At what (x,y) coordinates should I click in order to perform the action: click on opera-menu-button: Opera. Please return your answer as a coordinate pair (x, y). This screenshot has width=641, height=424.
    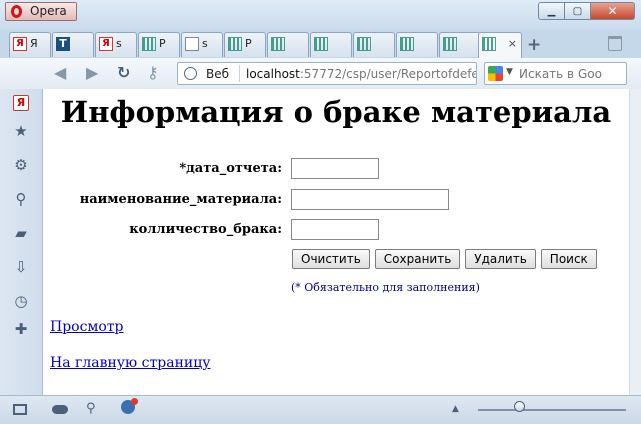
    Looking at the image, I should click on (41, 11).